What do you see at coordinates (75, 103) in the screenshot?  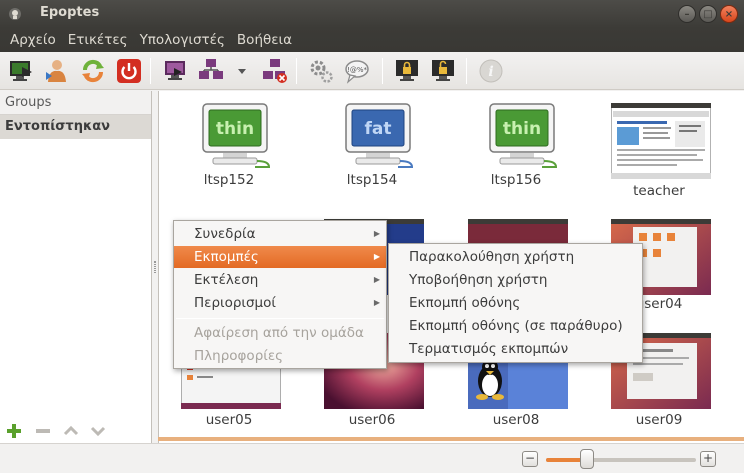 I see `groups-header: Groups` at bounding box center [75, 103].